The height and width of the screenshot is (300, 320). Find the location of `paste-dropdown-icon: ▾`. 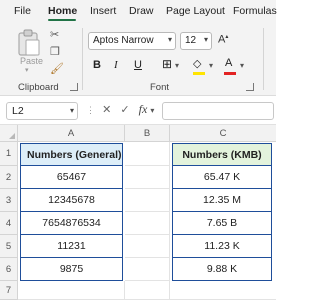

paste-dropdown-icon: ▾ is located at coordinates (27, 70).